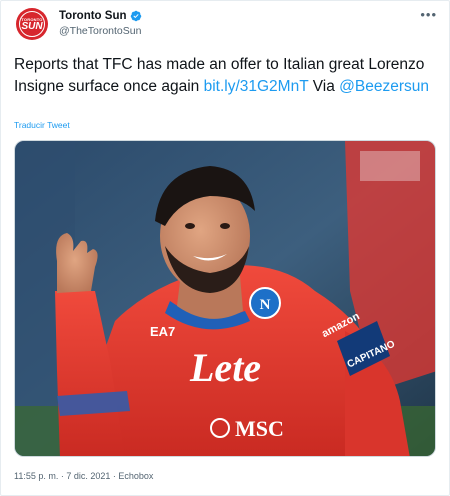  I want to click on tweet-text-via: Via, so click(324, 86).